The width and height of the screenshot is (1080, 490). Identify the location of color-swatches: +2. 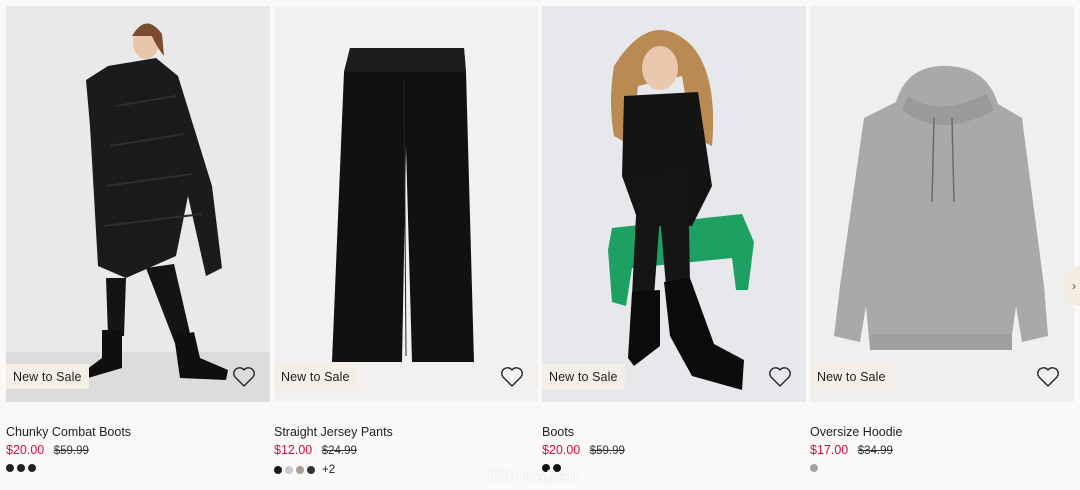
(304, 470).